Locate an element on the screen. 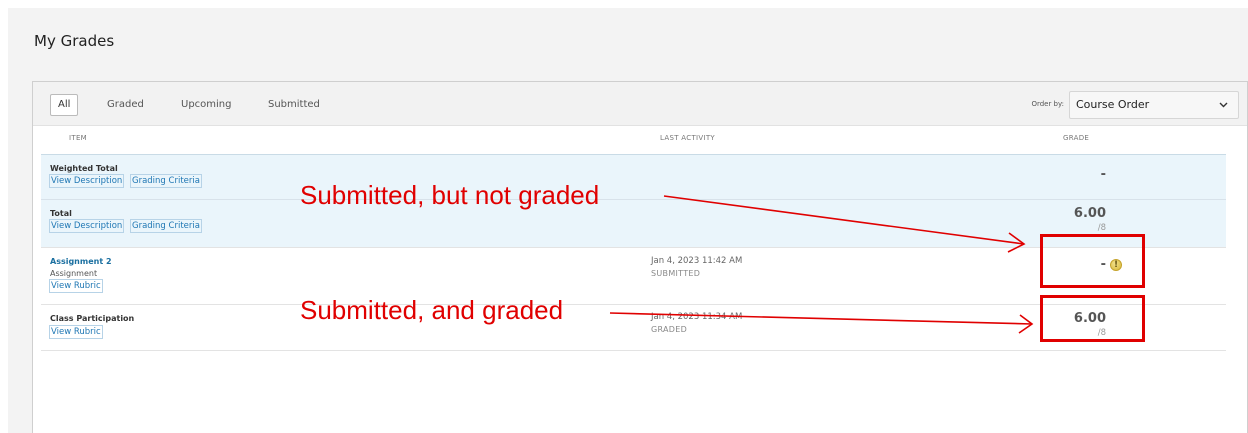  arrow-line-not-graded is located at coordinates (844, 220).